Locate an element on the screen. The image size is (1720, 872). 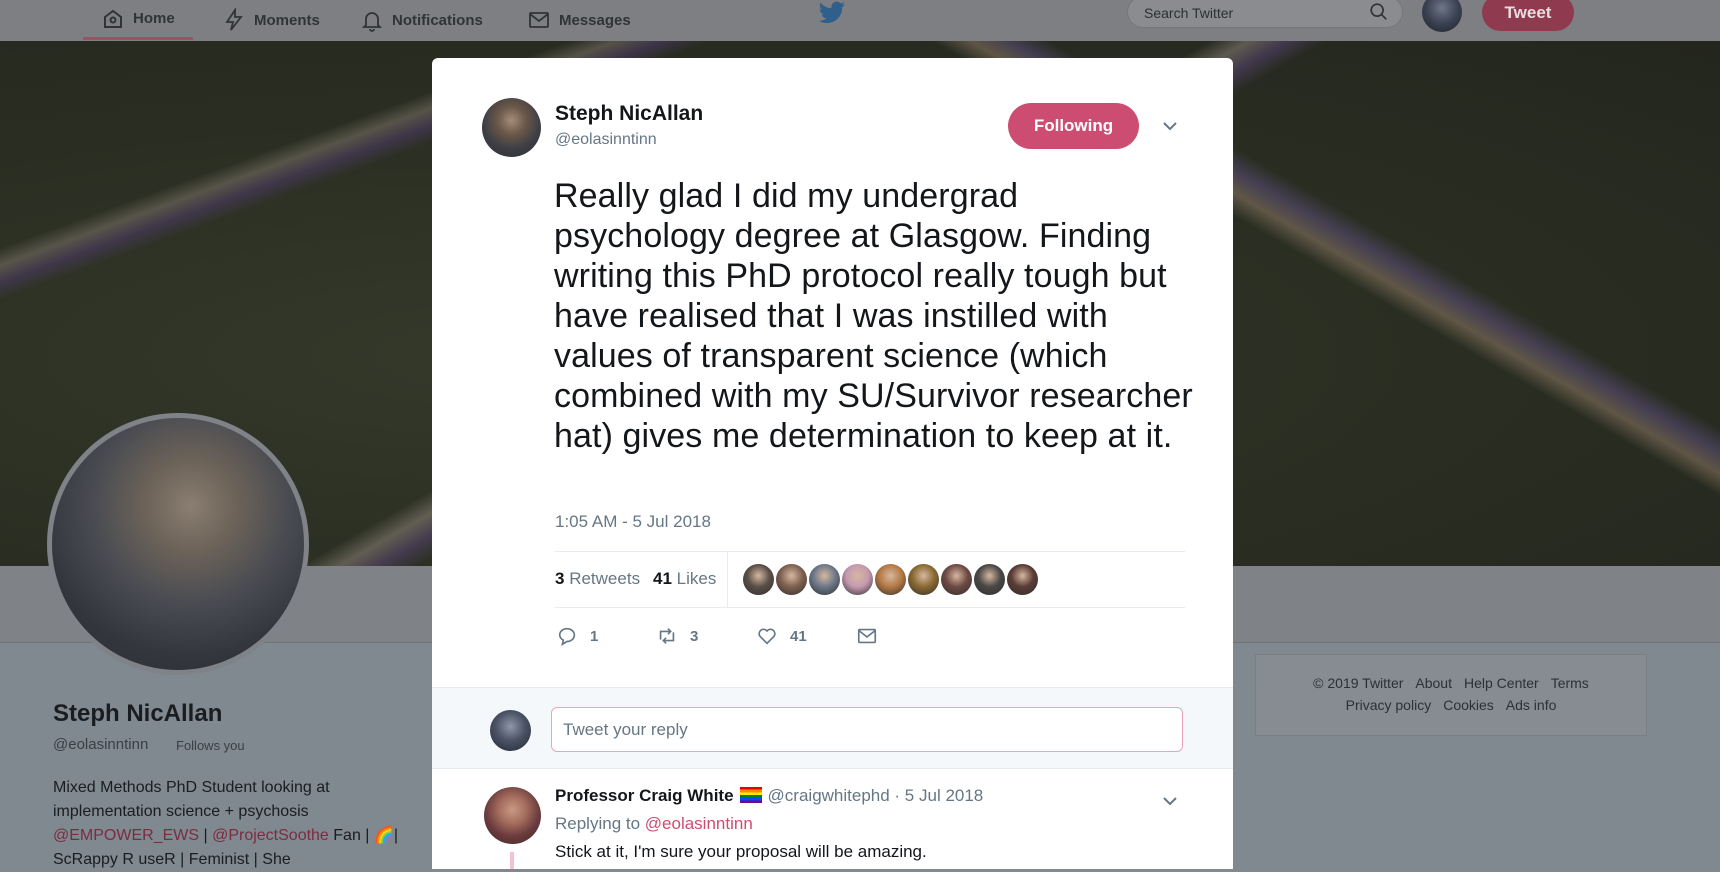
profile-name: Steph NicAllan is located at coordinates (137, 714).